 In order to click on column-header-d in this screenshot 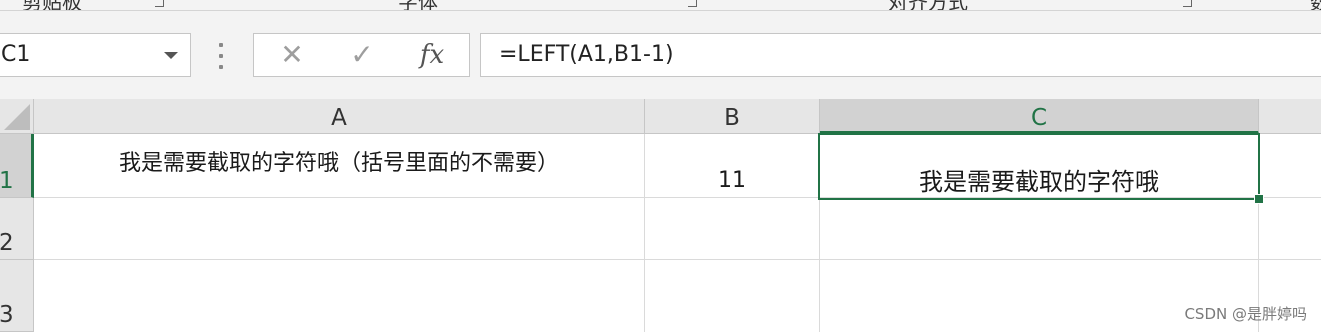, I will do `click(1290, 116)`.